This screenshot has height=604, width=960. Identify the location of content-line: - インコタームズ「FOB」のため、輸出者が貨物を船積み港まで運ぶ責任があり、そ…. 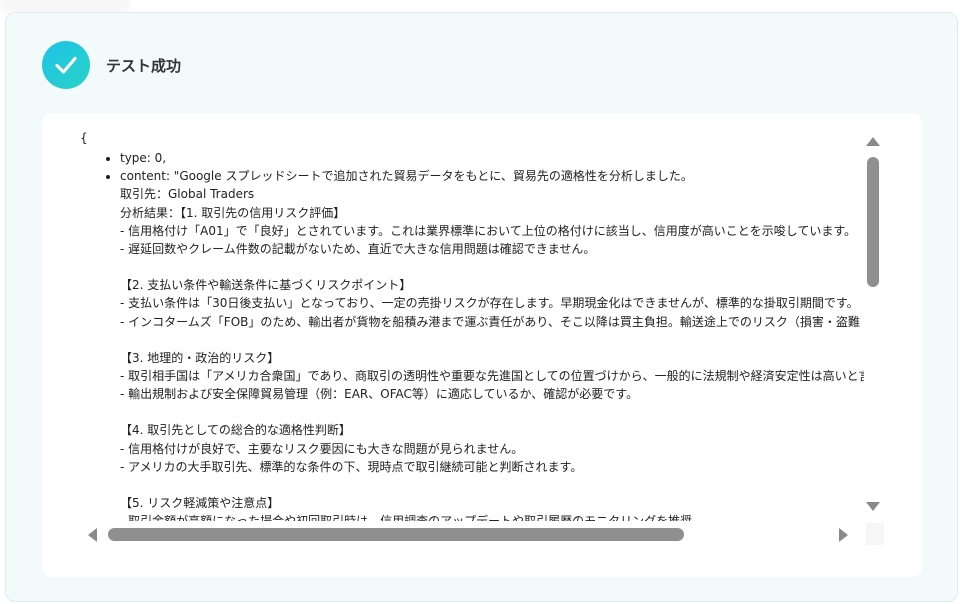
(492, 321).